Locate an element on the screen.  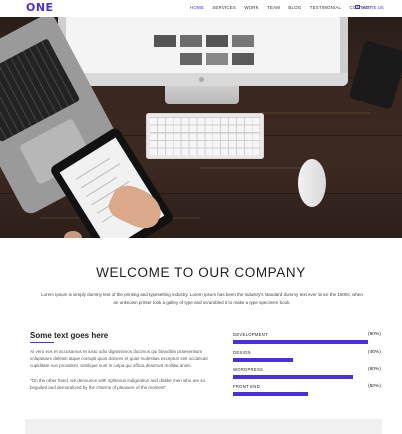
skill-percent: (80%) is located at coordinates (374, 369).